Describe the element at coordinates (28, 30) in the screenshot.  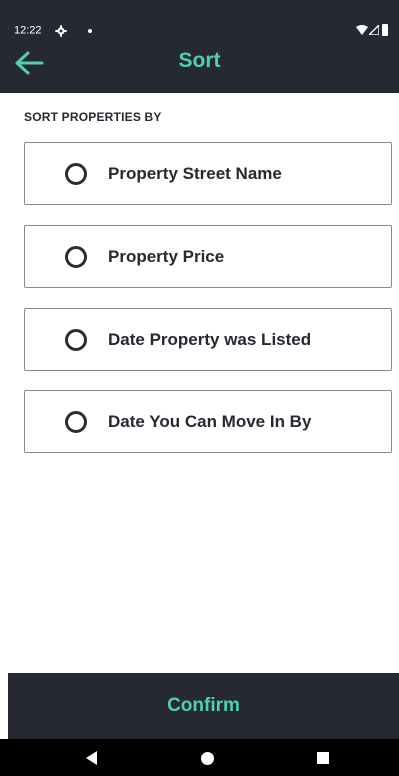
I see `status-time: 12:22` at that location.